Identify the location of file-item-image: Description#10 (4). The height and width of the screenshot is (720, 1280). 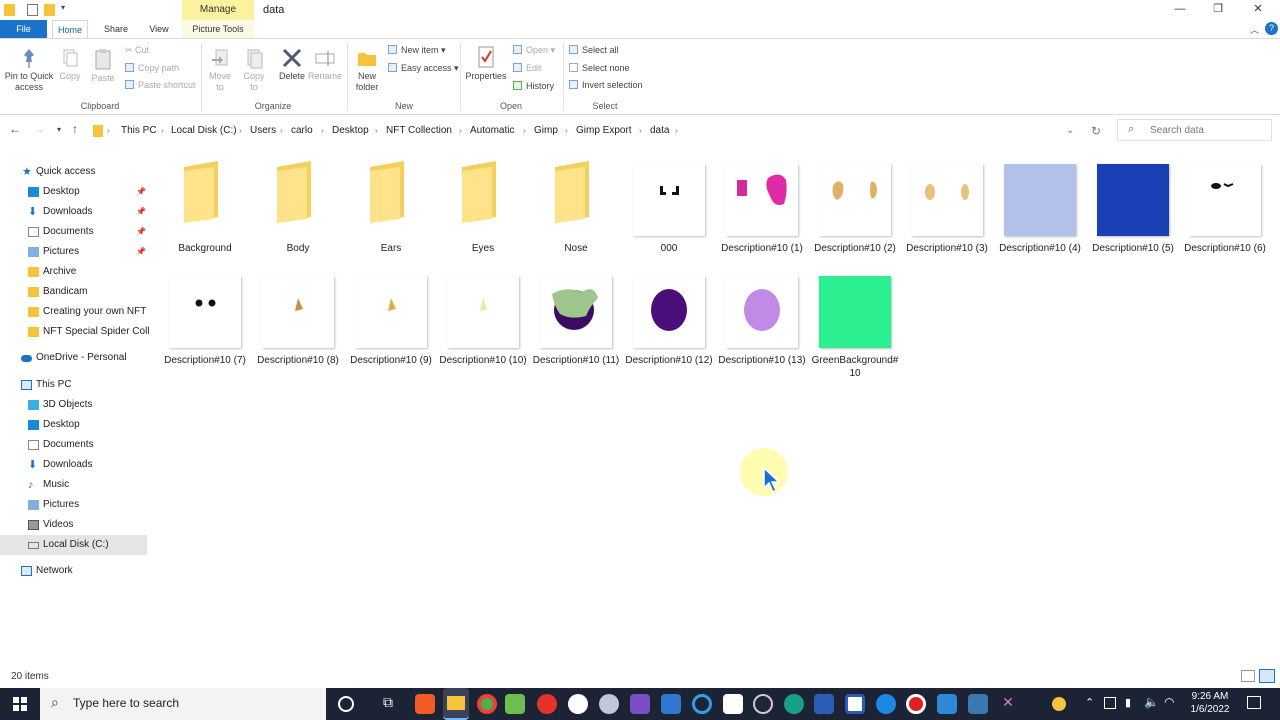
(1040, 211).